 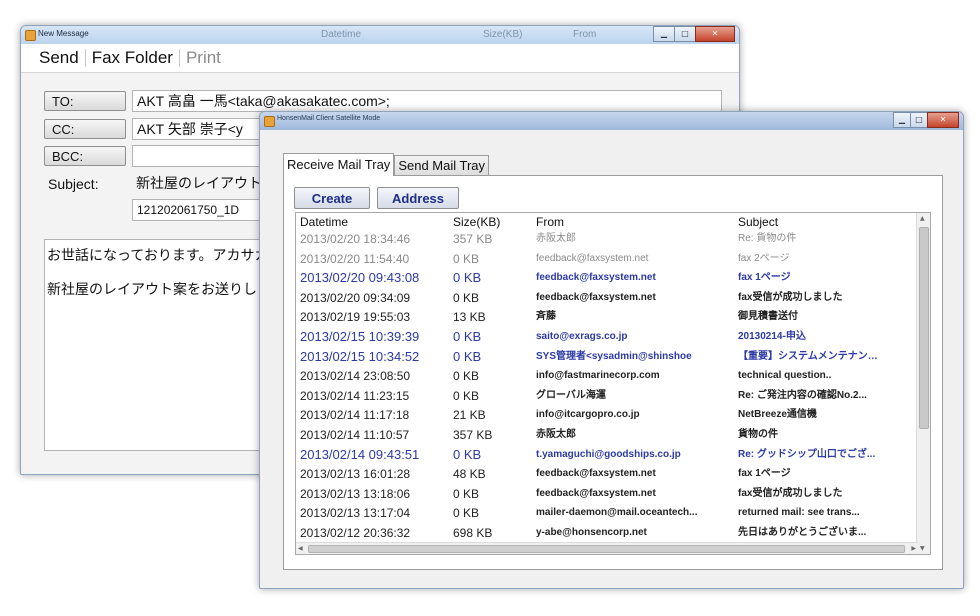 I want to click on cell-datetime: 2013/02/20 09:34:09, so click(x=355, y=297).